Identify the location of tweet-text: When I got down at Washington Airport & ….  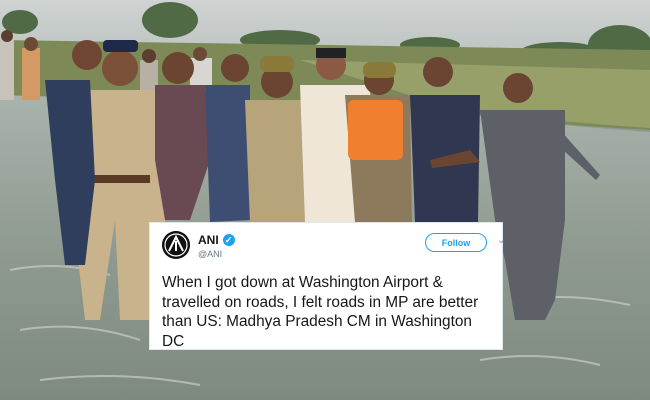
(320, 312).